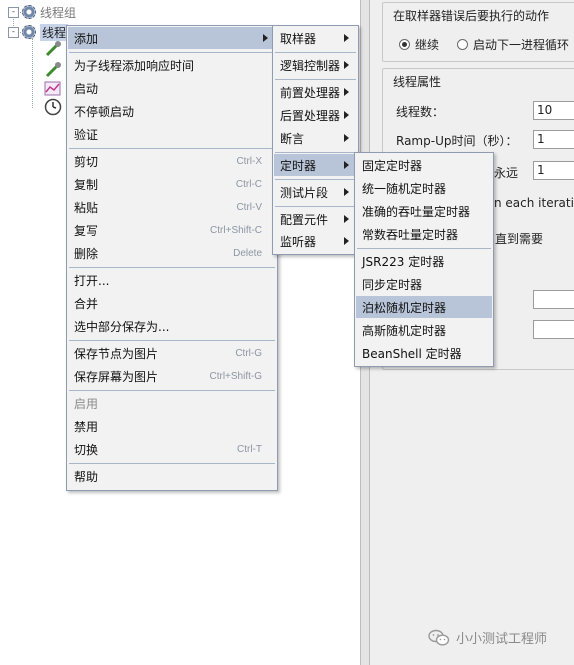 The image size is (574, 665). I want to click on menu-item-add-think-times: 为子线程添加响应时间, so click(172, 65).